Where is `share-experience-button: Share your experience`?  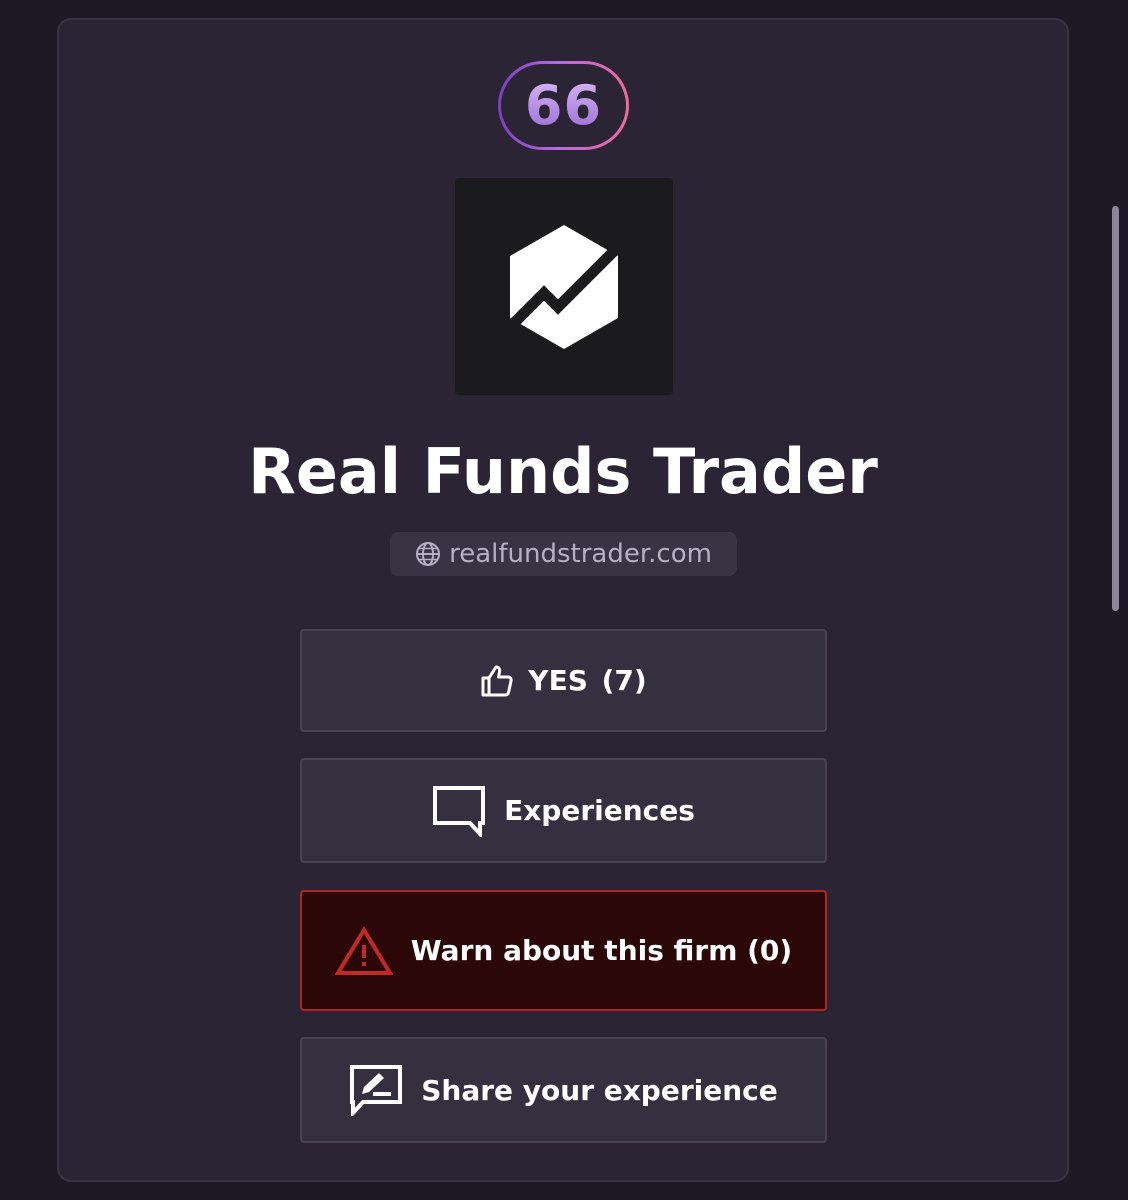
share-experience-button: Share your experience is located at coordinates (563, 1090).